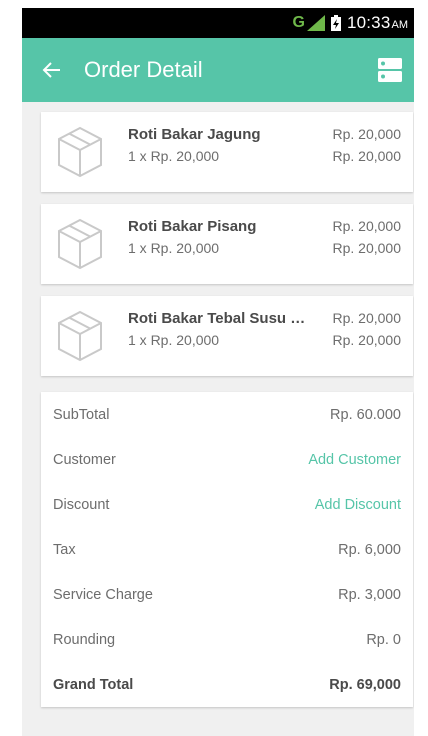 The height and width of the screenshot is (736, 428). I want to click on tax-row: Tax Rp. 6,000, so click(227, 549).